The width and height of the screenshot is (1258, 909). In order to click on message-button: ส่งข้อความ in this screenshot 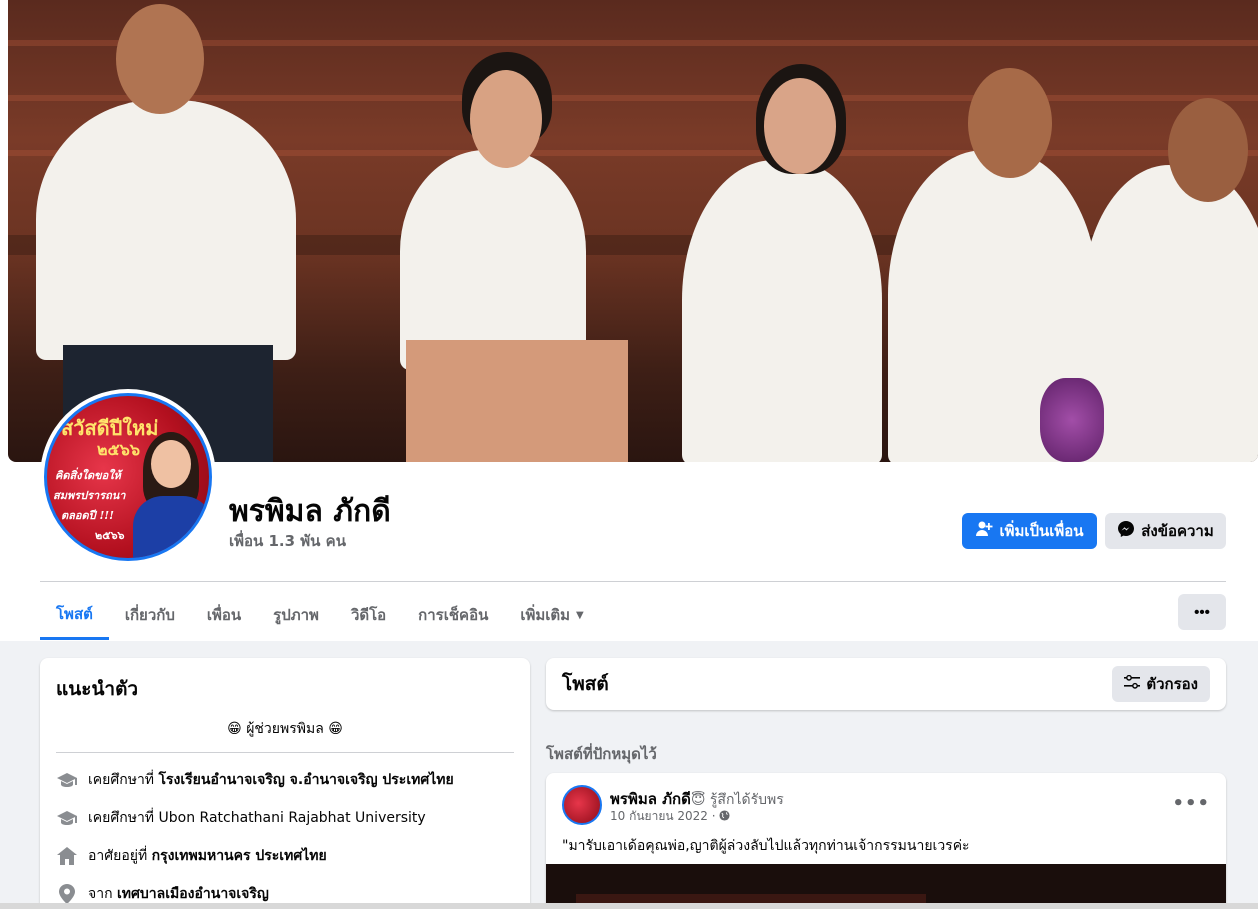, I will do `click(1165, 531)`.